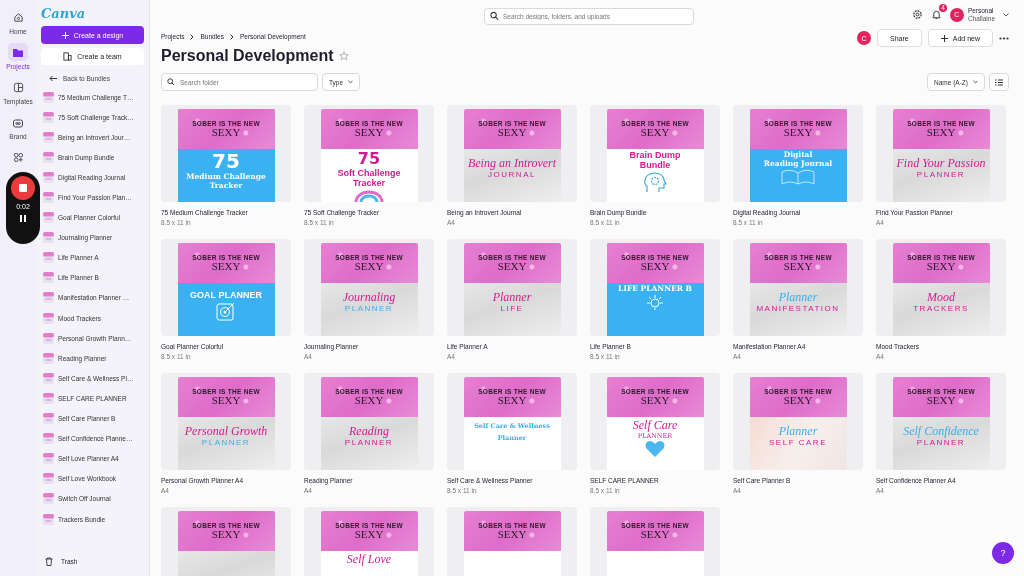 This screenshot has width=1024, height=576. What do you see at coordinates (18, 52) in the screenshot?
I see `folder-icon` at bounding box center [18, 52].